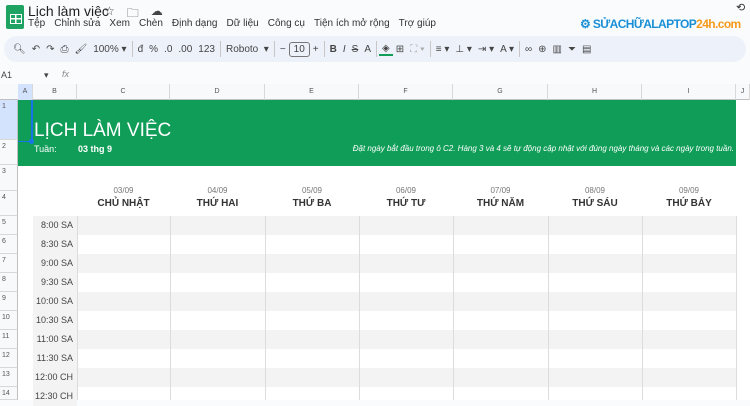 The width and height of the screenshot is (750, 406). What do you see at coordinates (25, 92) in the screenshot?
I see `column-header: A` at bounding box center [25, 92].